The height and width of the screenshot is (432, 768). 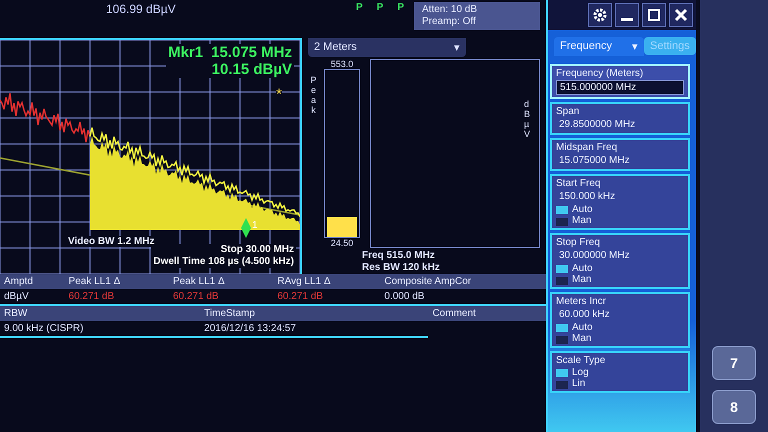 I want to click on column-header: Comment, so click(x=487, y=313).